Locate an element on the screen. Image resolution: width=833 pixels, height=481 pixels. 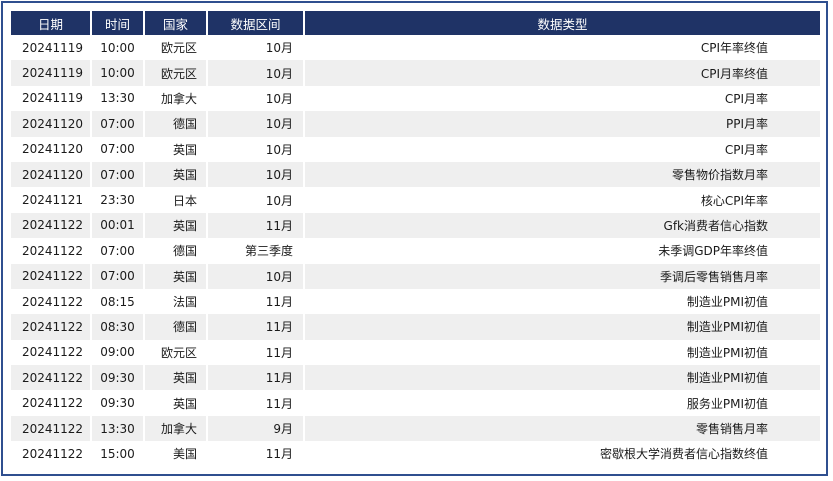
cell-data-type: 零售物价指数月率 is located at coordinates (561, 174).